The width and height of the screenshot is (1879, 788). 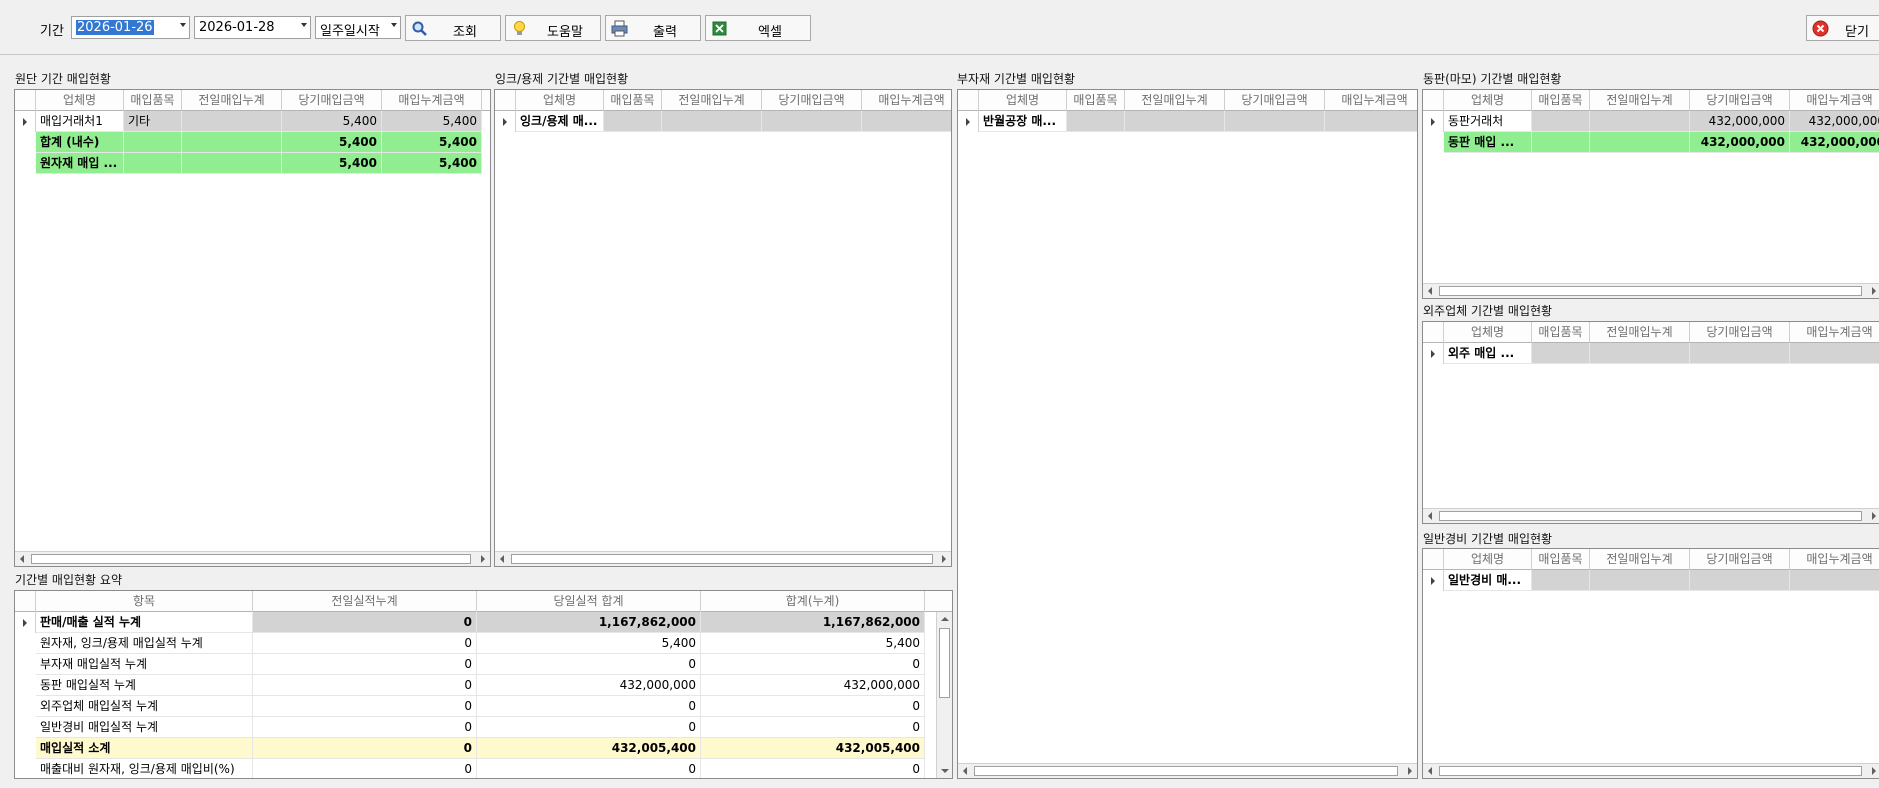 What do you see at coordinates (1488, 121) in the screenshot?
I see `table-cell: 동판거래처` at bounding box center [1488, 121].